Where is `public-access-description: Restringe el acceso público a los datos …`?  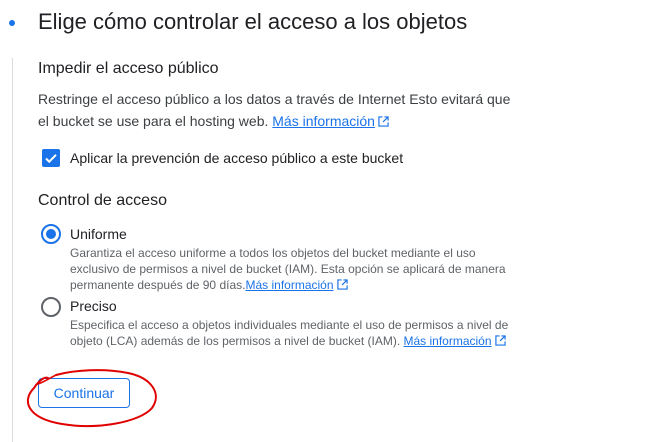
public-access-description: Restringe el acceso público a los datos … is located at coordinates (278, 110).